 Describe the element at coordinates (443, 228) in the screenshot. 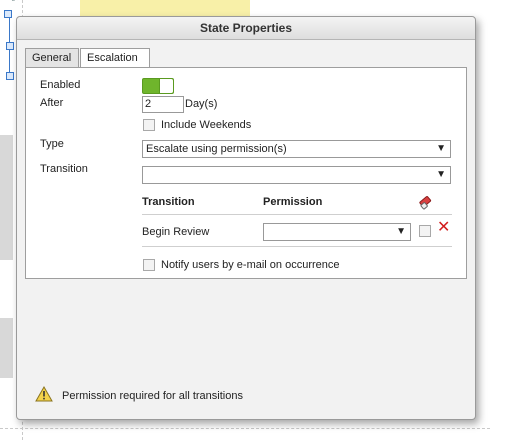

I see `close-icon: ✕` at that location.